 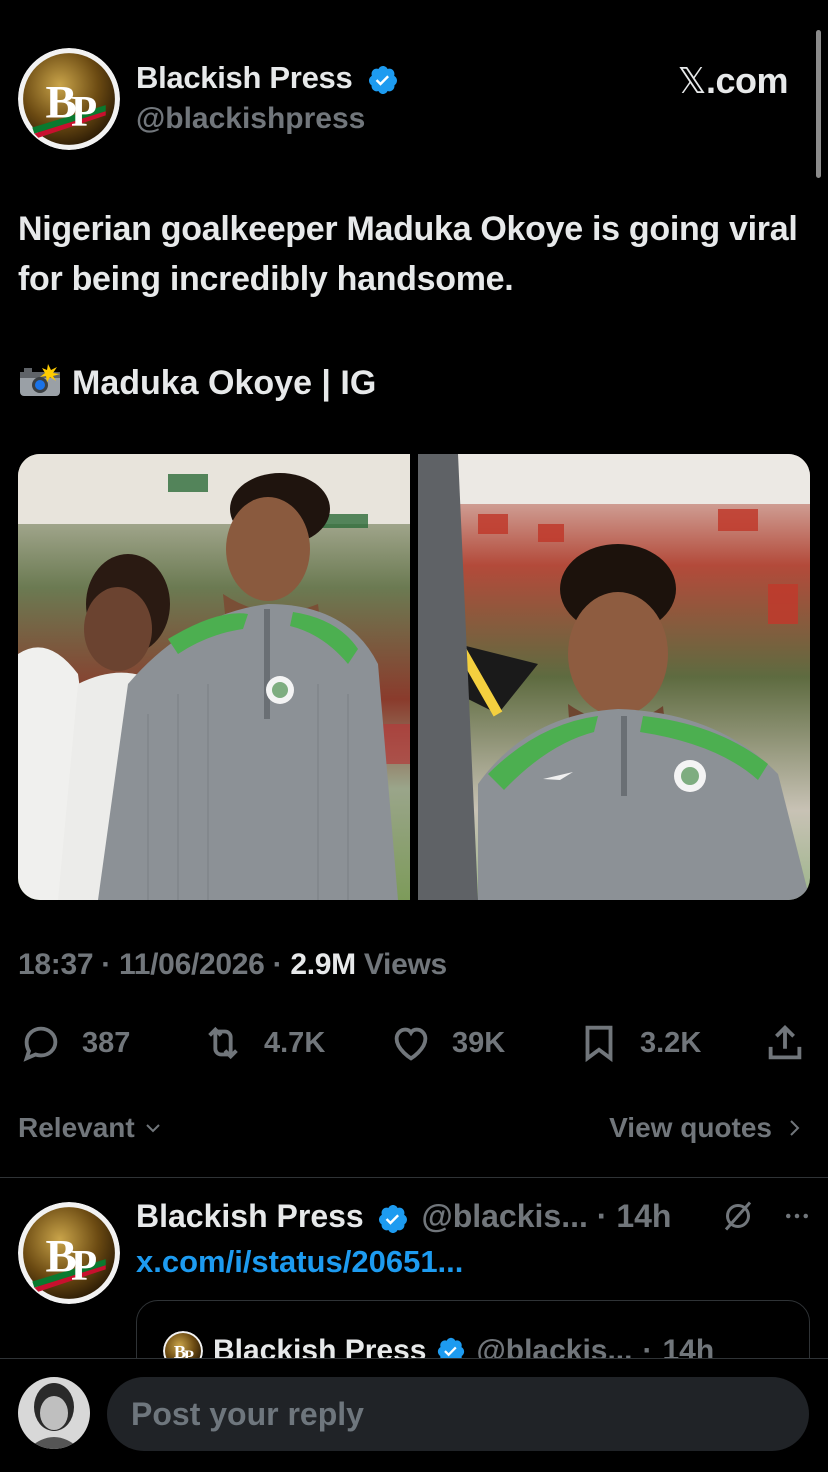 What do you see at coordinates (54, 1413) in the screenshot?
I see `user-avatar` at bounding box center [54, 1413].